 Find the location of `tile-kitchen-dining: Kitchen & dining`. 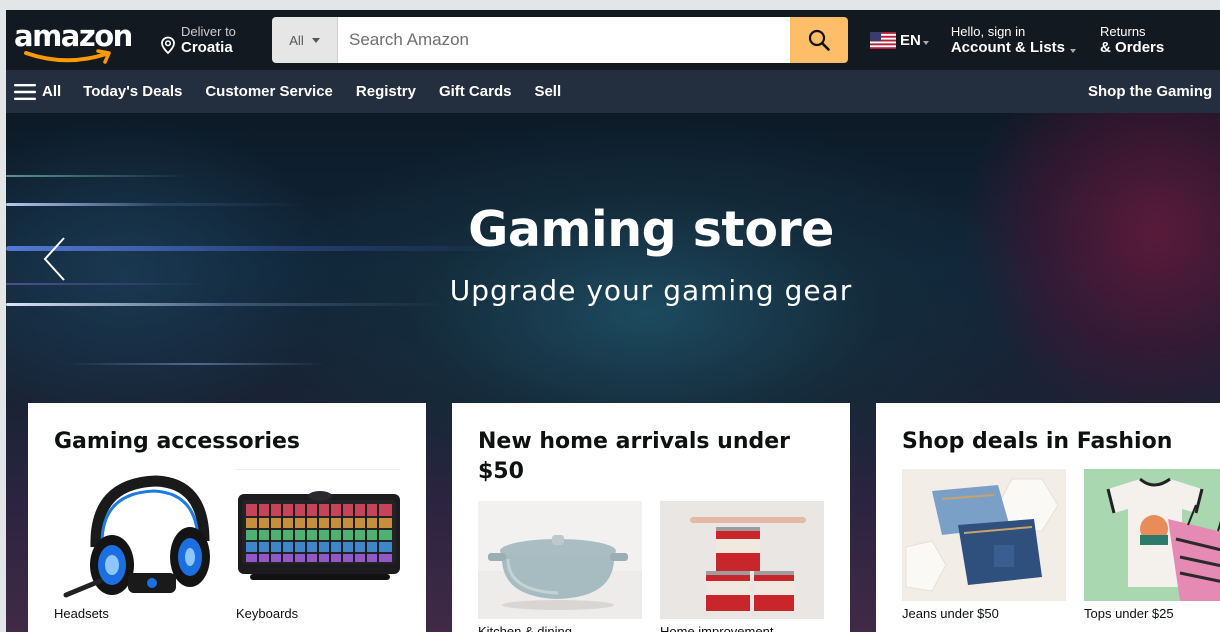

tile-kitchen-dining: Kitchen & dining is located at coordinates (560, 566).